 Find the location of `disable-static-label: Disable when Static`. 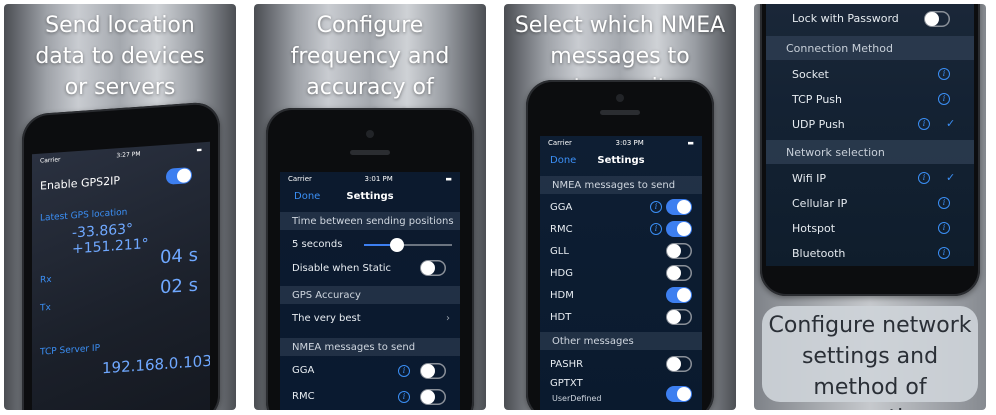

disable-static-label: Disable when Static is located at coordinates (342, 268).